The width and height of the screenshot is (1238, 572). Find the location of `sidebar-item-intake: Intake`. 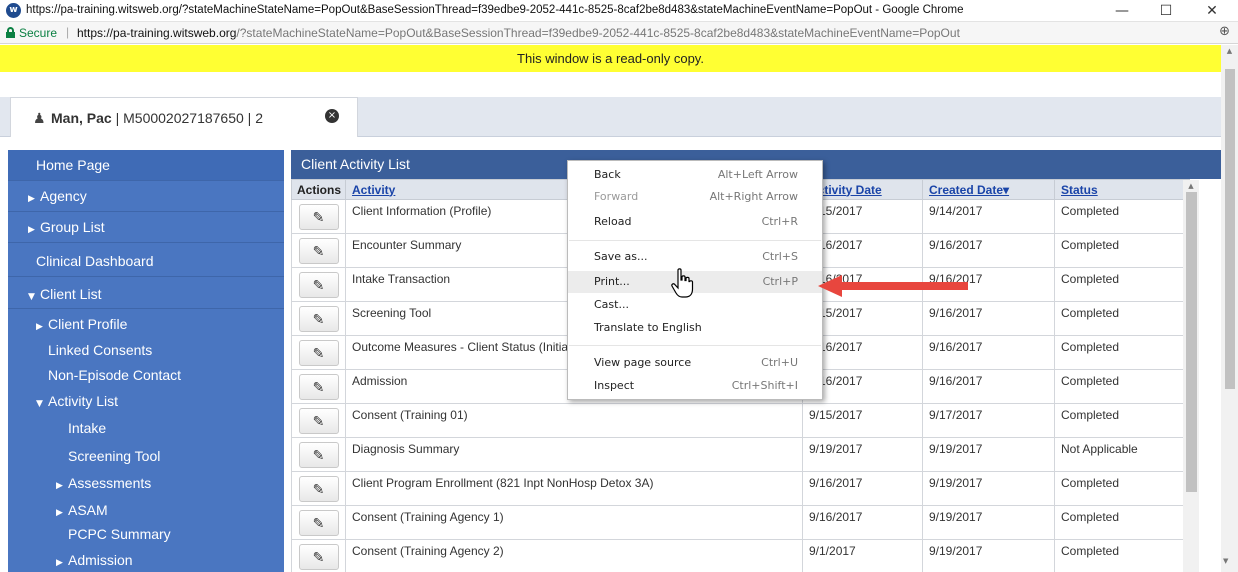

sidebar-item-intake: Intake is located at coordinates (146, 428).